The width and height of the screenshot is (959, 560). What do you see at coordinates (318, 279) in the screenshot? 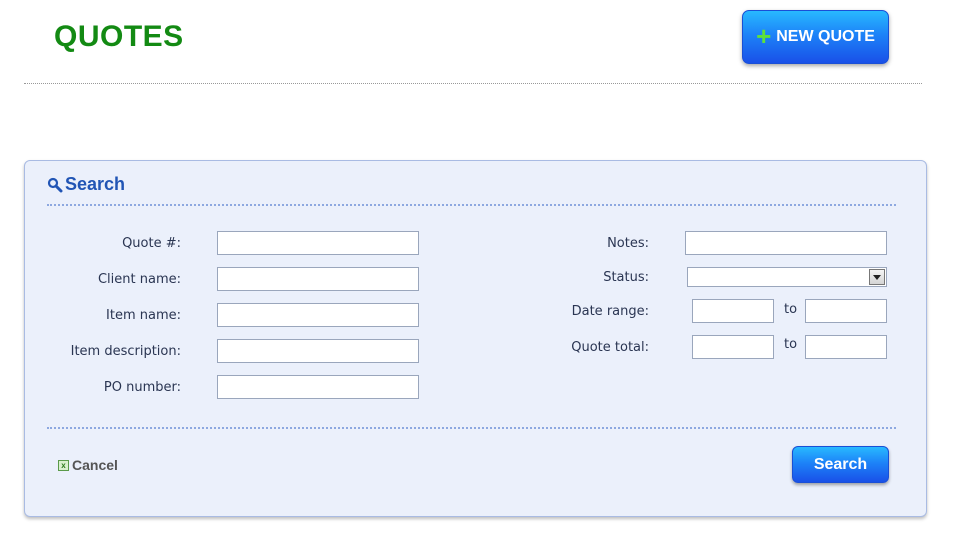
I see `client-name-input` at bounding box center [318, 279].